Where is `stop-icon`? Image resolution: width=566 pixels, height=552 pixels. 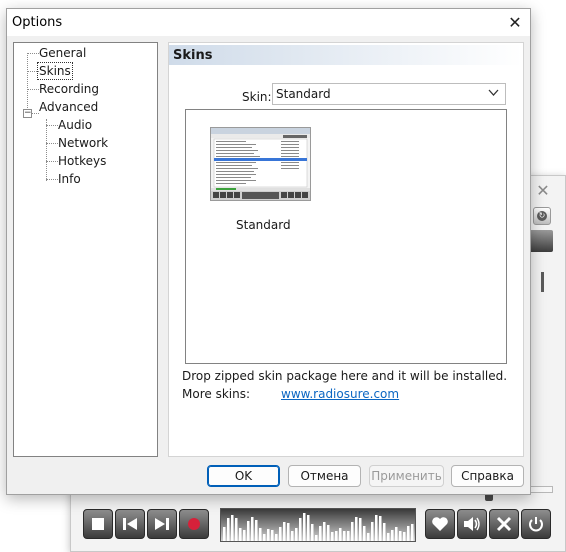 stop-icon is located at coordinates (98, 524).